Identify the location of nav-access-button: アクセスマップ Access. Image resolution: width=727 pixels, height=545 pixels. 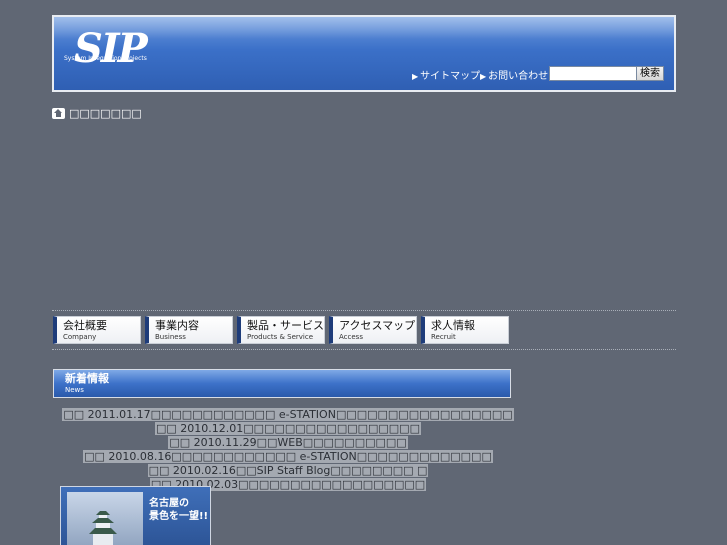
(373, 330).